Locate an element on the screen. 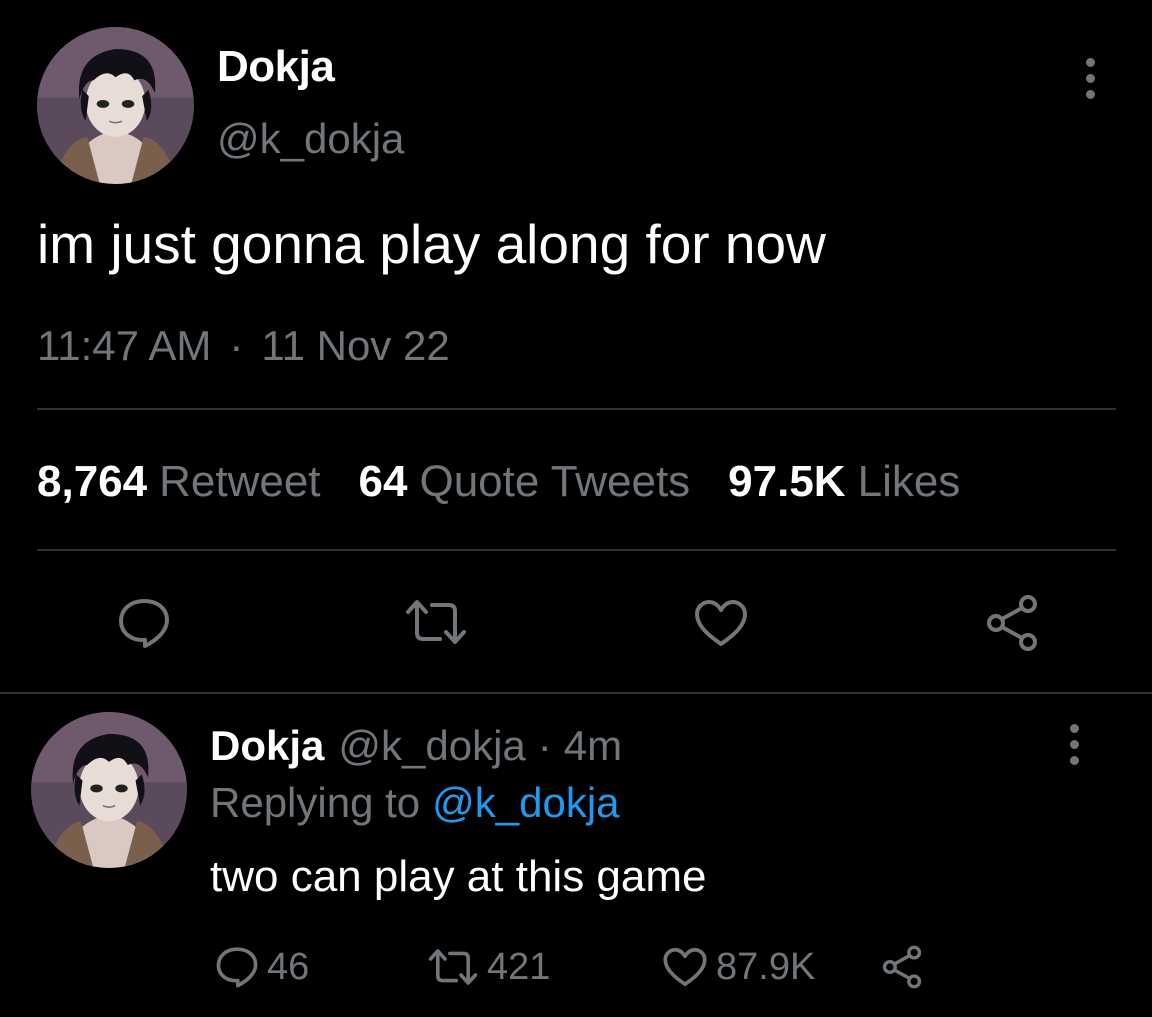 This screenshot has width=1152, height=1017. retweet-stat: 8,764 Retweet is located at coordinates (179, 482).